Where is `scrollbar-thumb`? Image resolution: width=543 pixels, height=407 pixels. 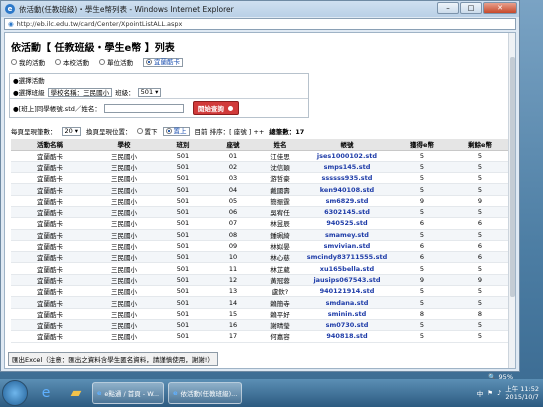
scrollbar-thumb is located at coordinates (512, 177).